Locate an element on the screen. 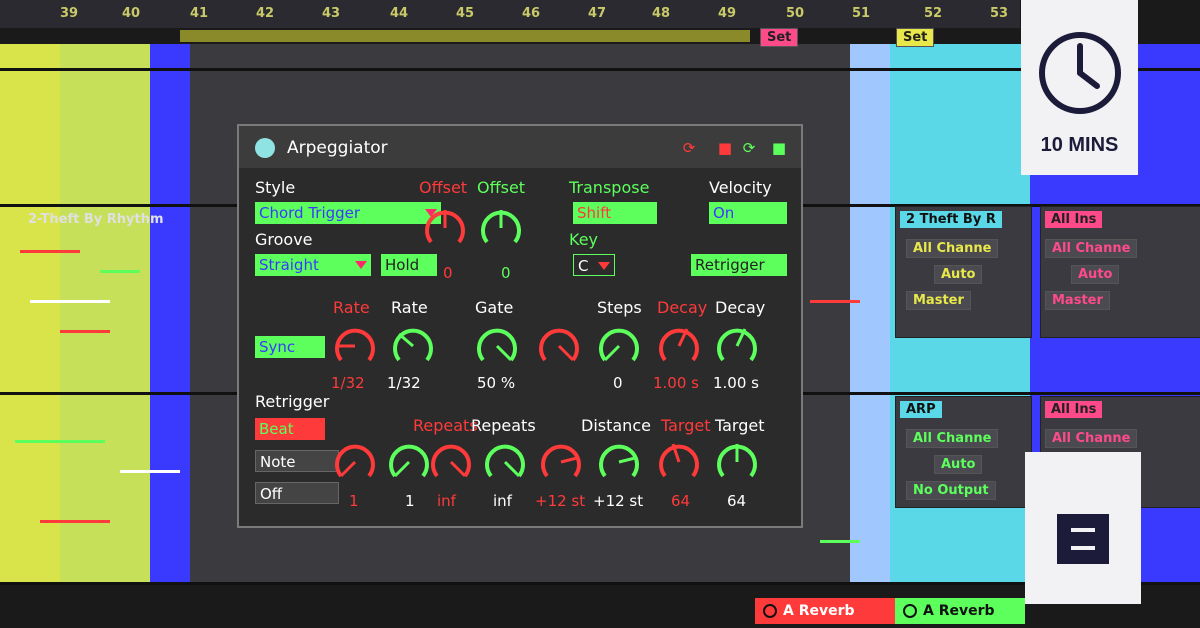 Image resolution: width=1200 pixels, height=628 pixels. gate-knob is located at coordinates (497, 346).